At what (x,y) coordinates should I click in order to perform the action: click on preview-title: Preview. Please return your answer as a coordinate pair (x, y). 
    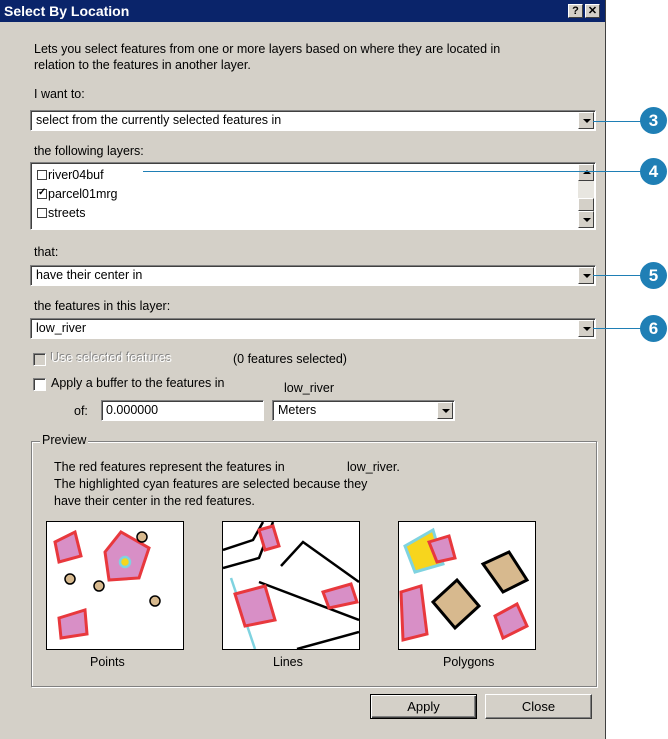
    Looking at the image, I should click on (64, 440).